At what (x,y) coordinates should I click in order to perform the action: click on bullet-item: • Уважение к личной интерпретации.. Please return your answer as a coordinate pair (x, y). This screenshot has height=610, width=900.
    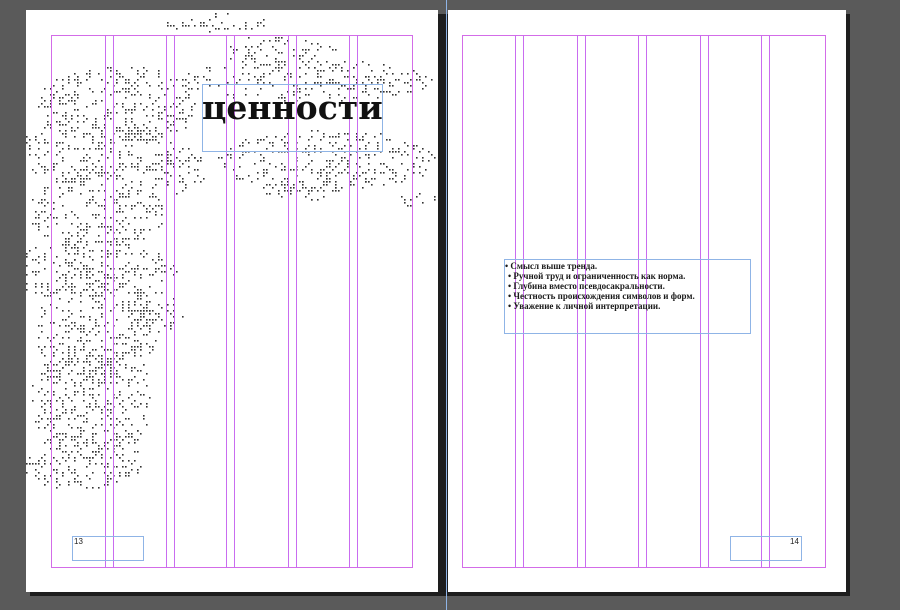
    Looking at the image, I should click on (584, 306).